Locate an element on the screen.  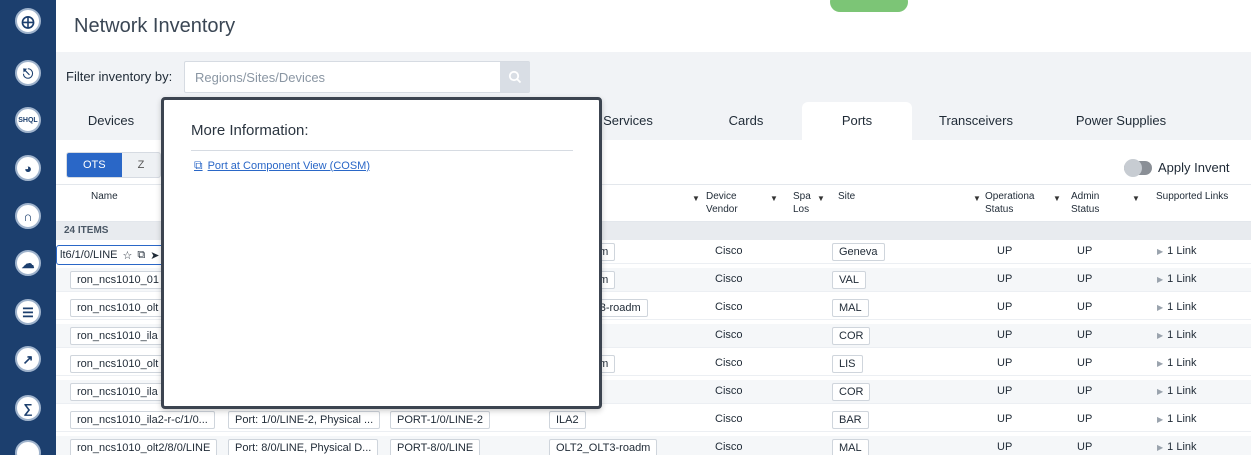
status-pill is located at coordinates (869, 6).